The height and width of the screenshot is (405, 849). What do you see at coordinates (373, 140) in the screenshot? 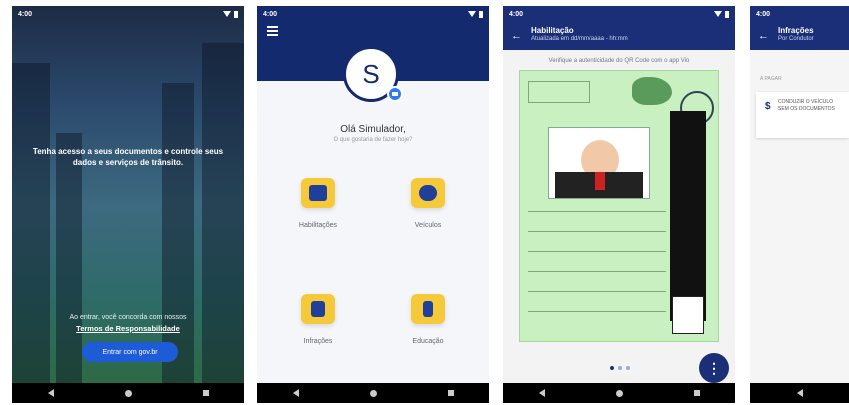
I see `greeting-subtitle: O que gostaria de fazer hoje?` at bounding box center [373, 140].